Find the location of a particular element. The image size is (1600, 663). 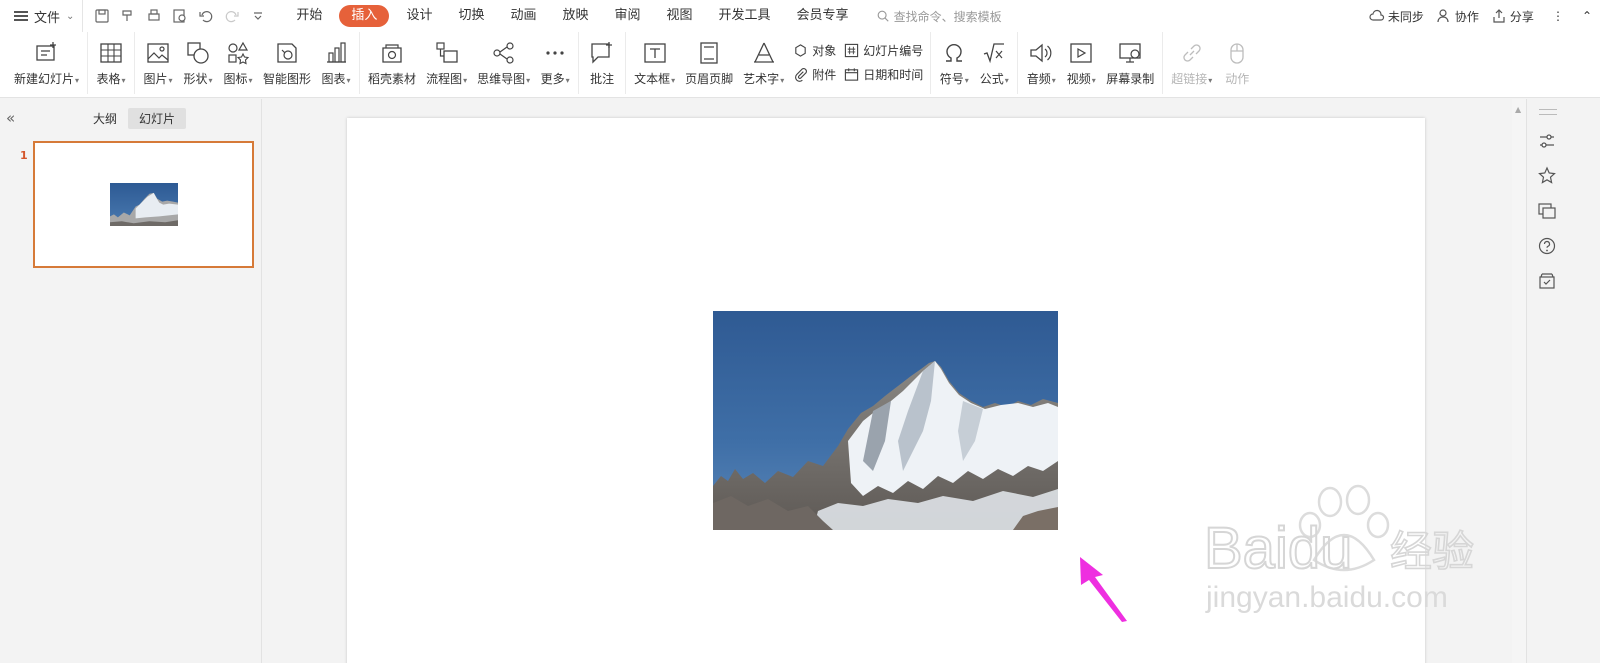

more-button: 更多▾ is located at coordinates (555, 62).